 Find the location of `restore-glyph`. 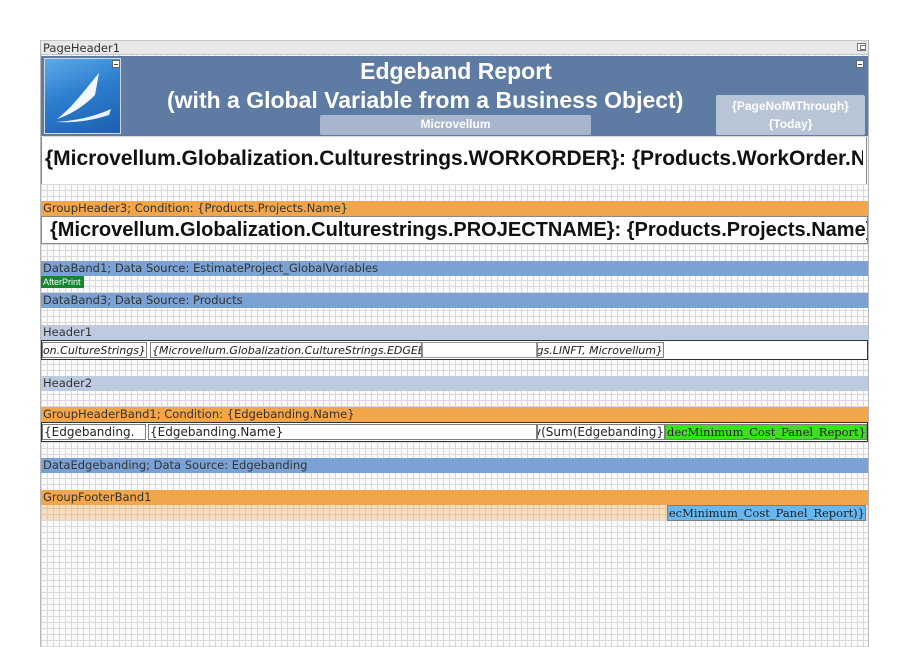

restore-glyph is located at coordinates (863, 47).